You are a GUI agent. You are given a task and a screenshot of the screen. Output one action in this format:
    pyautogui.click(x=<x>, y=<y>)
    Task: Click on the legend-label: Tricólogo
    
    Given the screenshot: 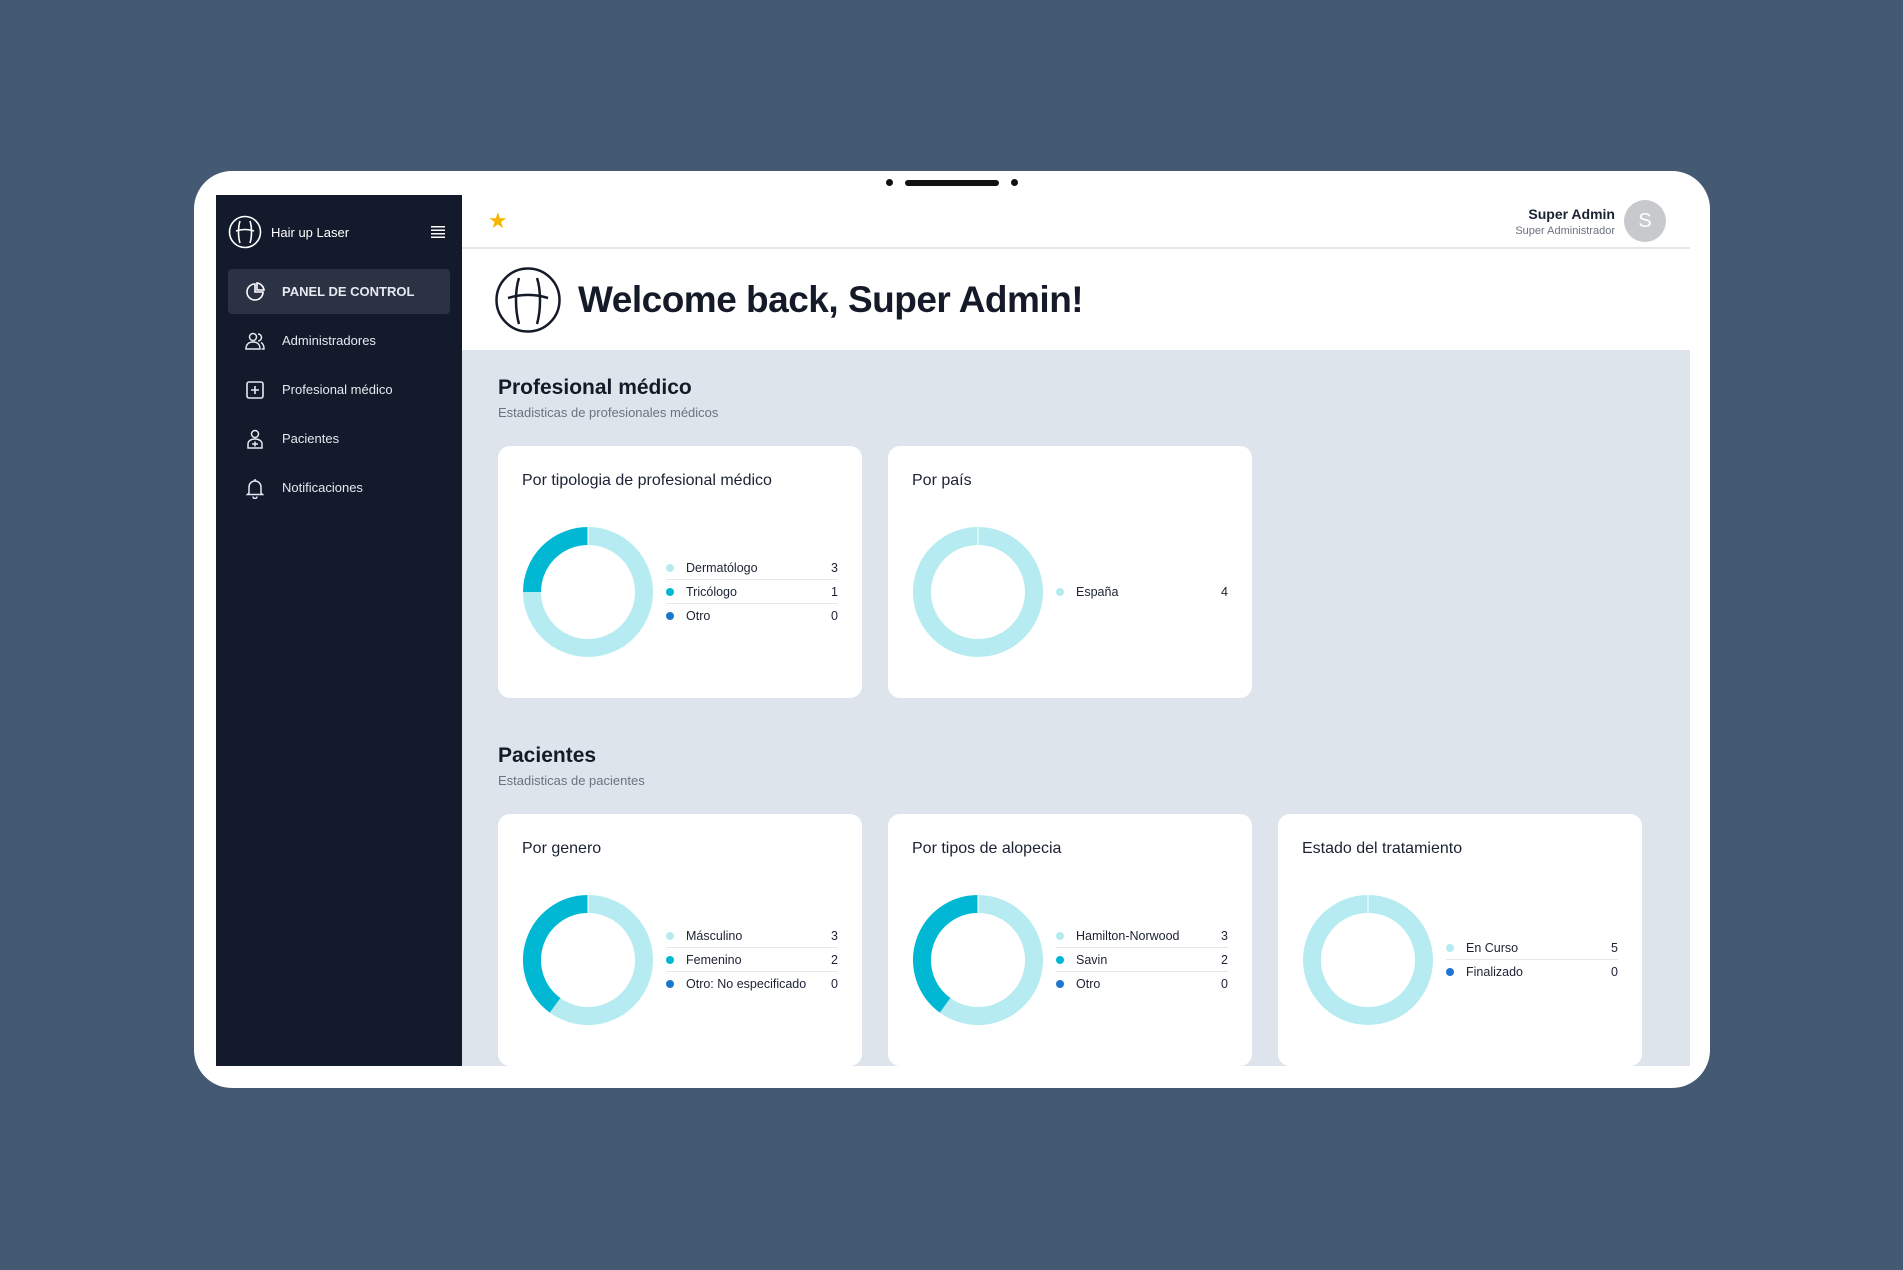 What is the action you would take?
    pyautogui.click(x=711, y=591)
    